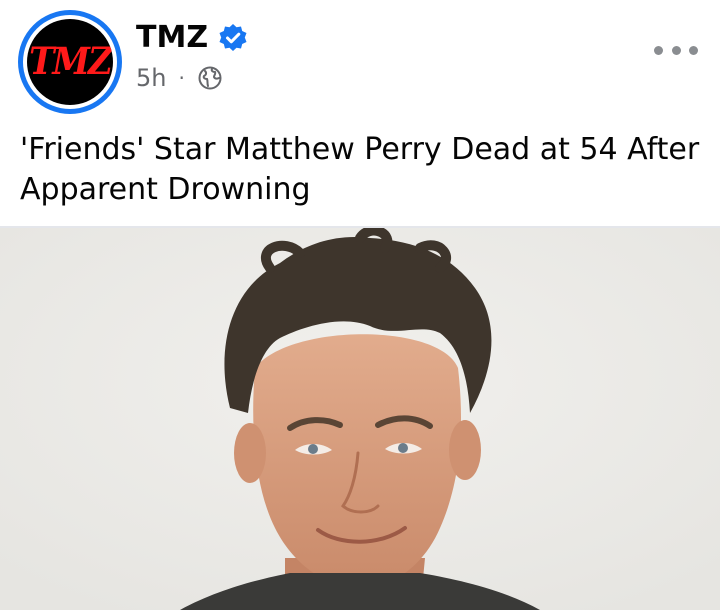 The image size is (720, 610). I want to click on page-name: TMZ, so click(172, 37).